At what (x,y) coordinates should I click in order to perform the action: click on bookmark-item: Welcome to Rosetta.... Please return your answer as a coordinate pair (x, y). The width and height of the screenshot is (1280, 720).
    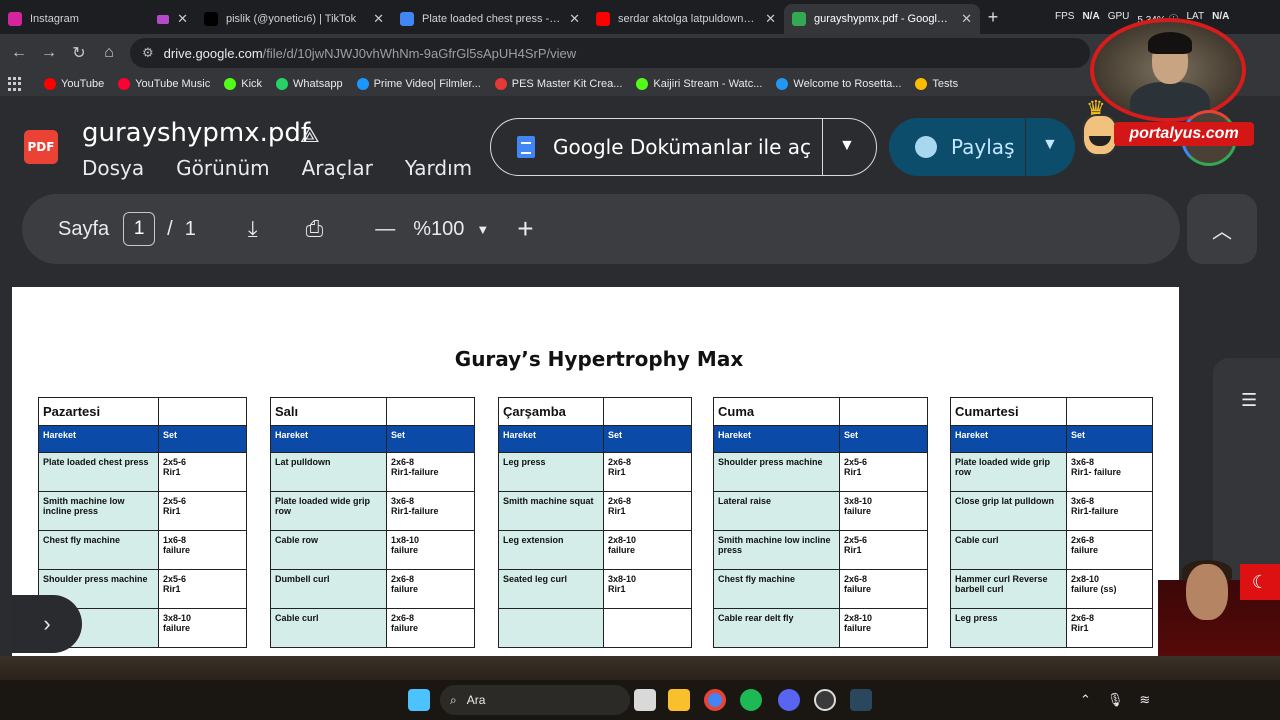
    Looking at the image, I should click on (838, 84).